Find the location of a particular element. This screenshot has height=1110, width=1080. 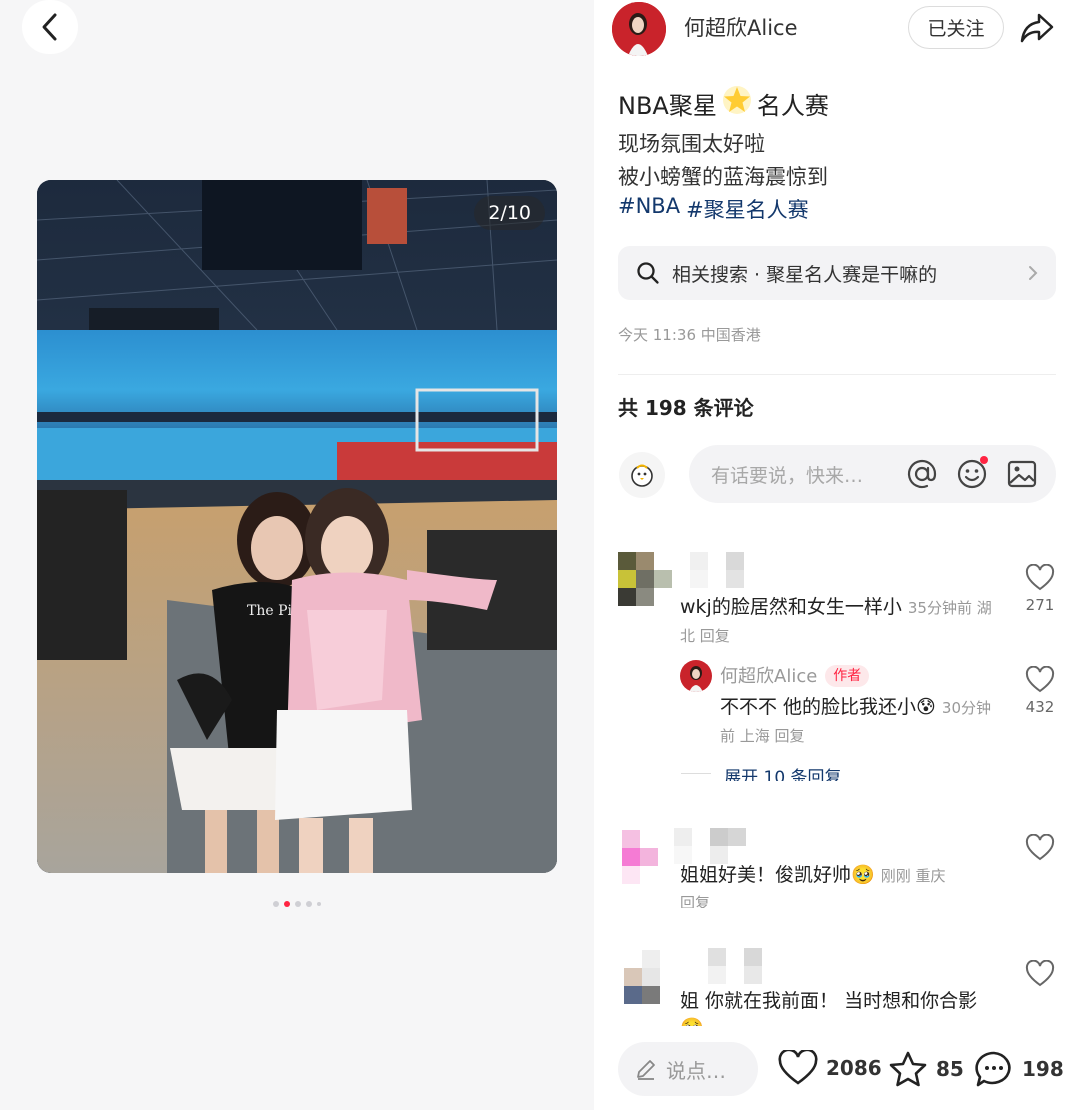

like-count: 432 is located at coordinates (1040, 707).